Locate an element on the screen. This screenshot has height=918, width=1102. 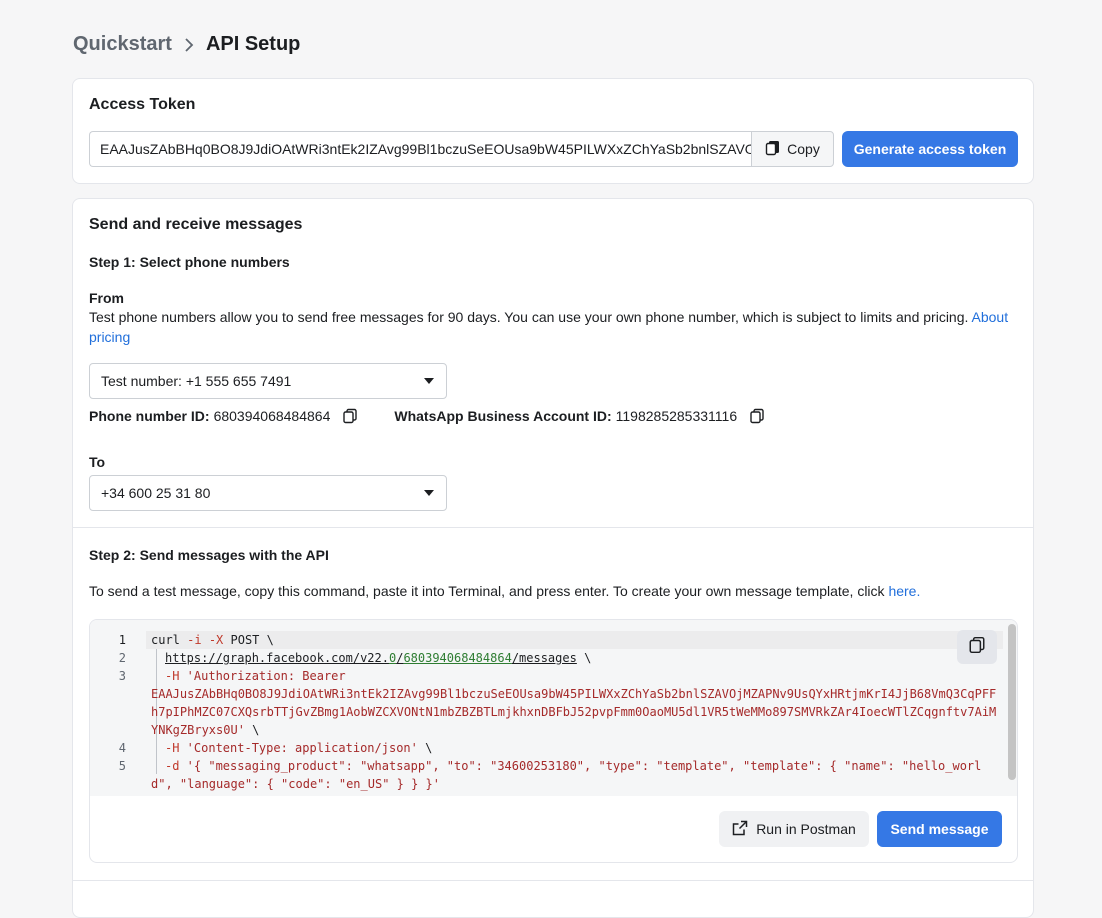
code-token: -i -X is located at coordinates (205, 640).